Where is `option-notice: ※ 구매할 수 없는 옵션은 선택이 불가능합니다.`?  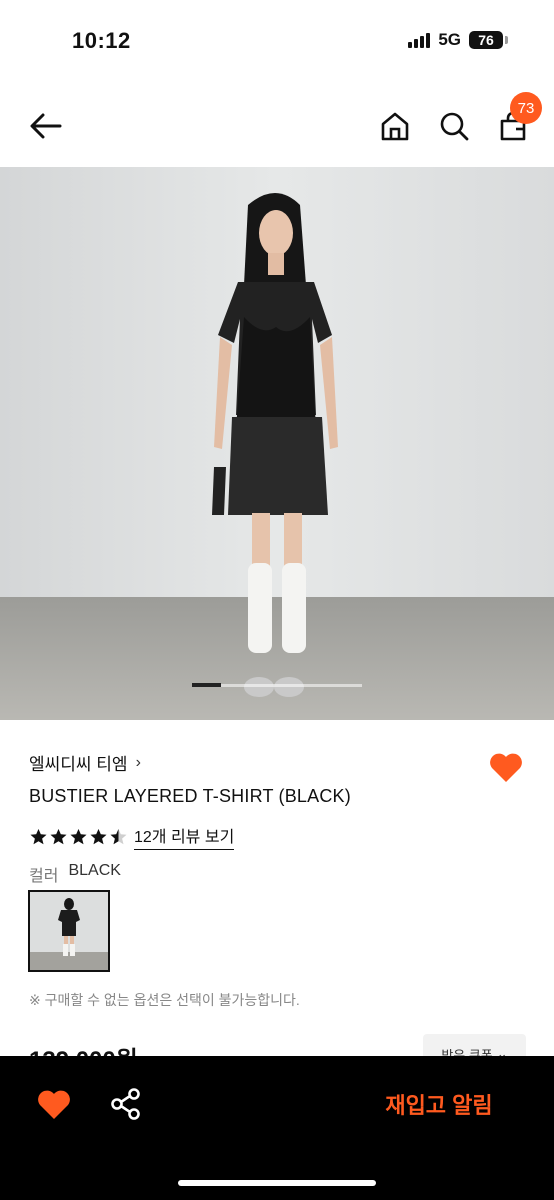
option-notice: ※ 구매할 수 없는 옵션은 선택이 불가능합니다. is located at coordinates (164, 1000).